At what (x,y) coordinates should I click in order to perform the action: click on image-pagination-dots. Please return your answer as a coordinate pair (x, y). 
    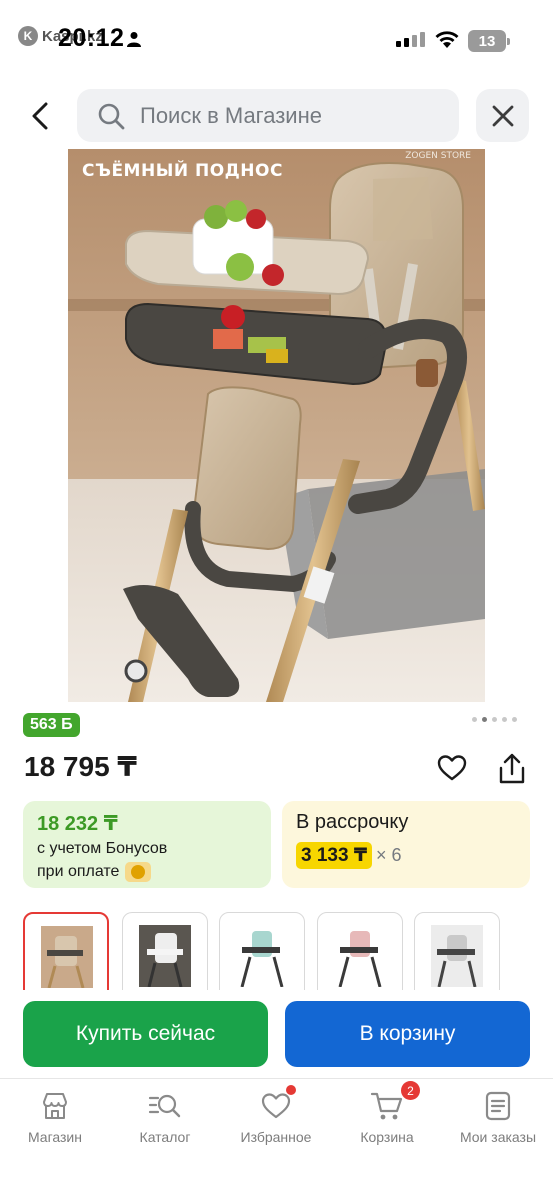
    Looking at the image, I should click on (494, 719).